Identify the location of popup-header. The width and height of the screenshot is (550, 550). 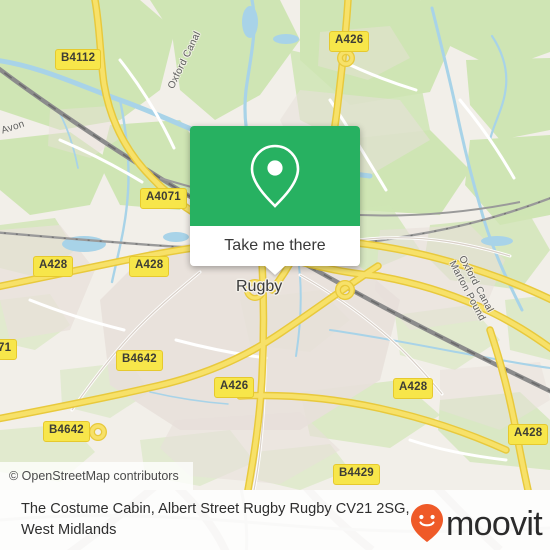
(275, 176).